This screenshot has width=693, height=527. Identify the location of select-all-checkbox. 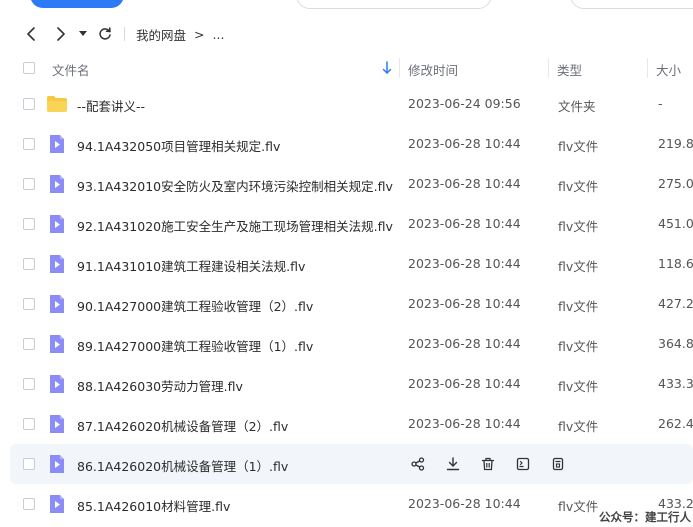
(29, 68).